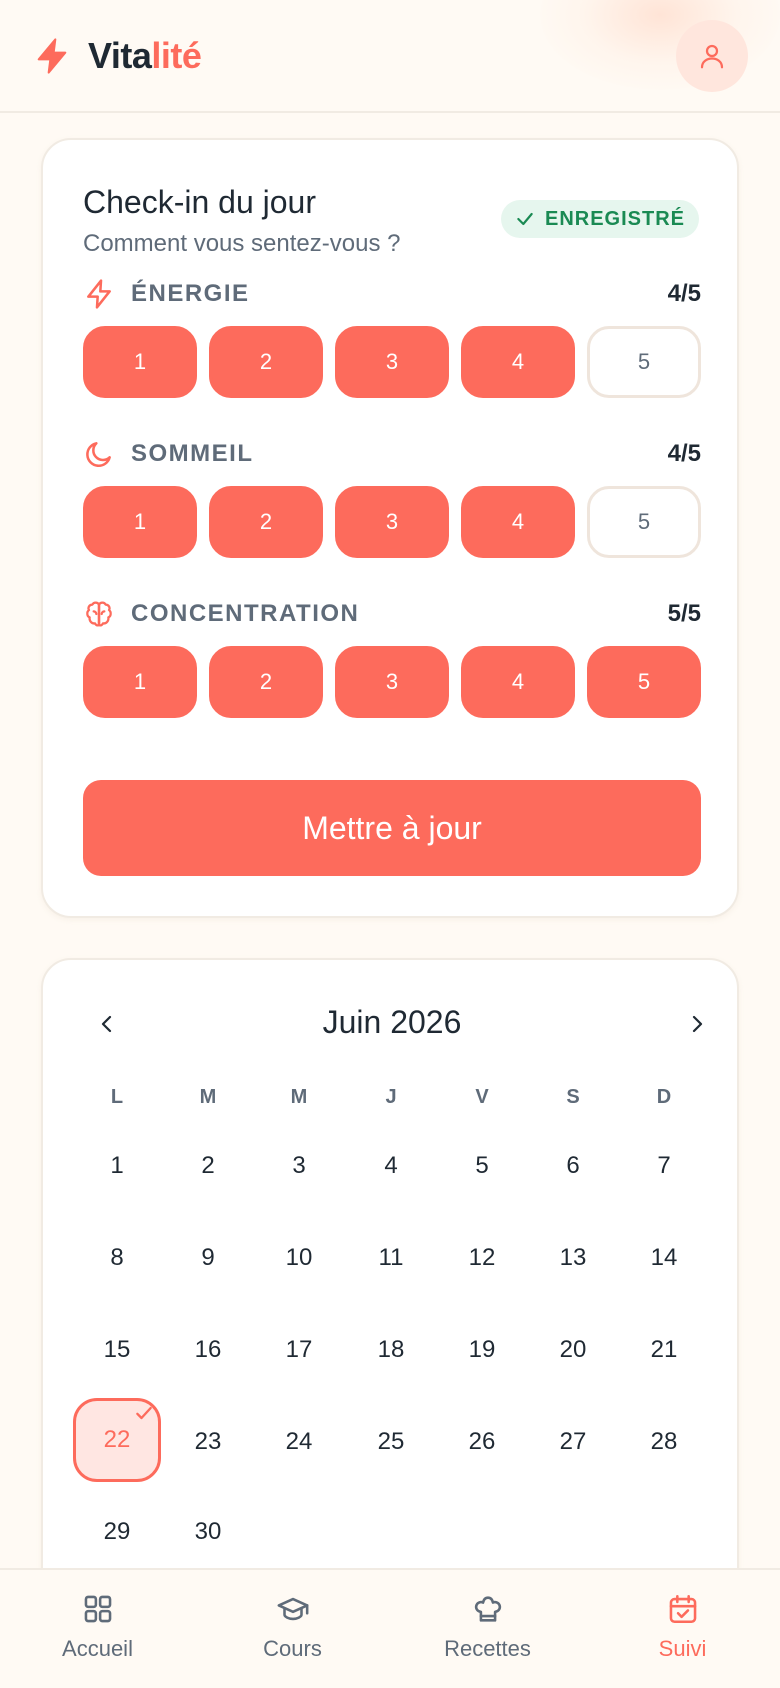 This screenshot has height=1688, width=780. What do you see at coordinates (97, 1629) in the screenshot?
I see `tab-accueil: Accueil` at bounding box center [97, 1629].